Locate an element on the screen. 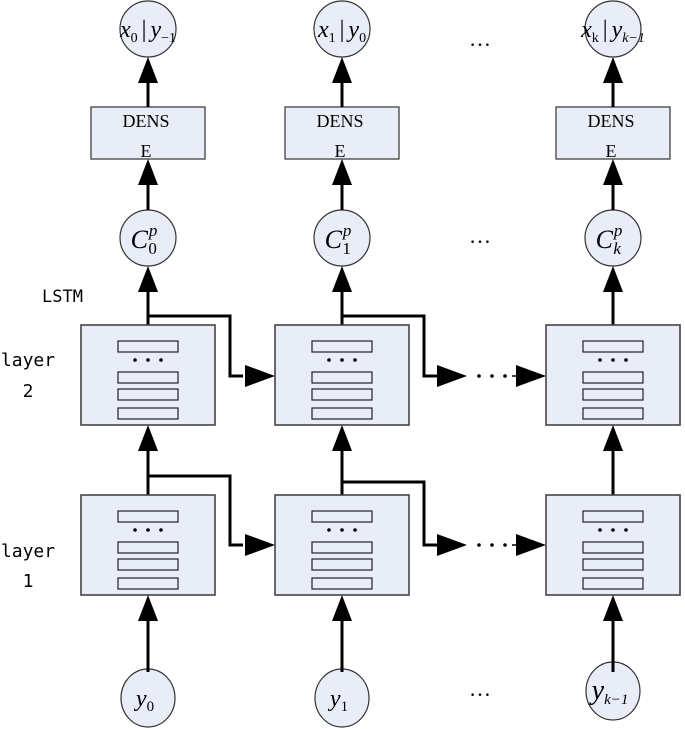 The image size is (685, 729). context-node: Cp k is located at coordinates (613, 238).